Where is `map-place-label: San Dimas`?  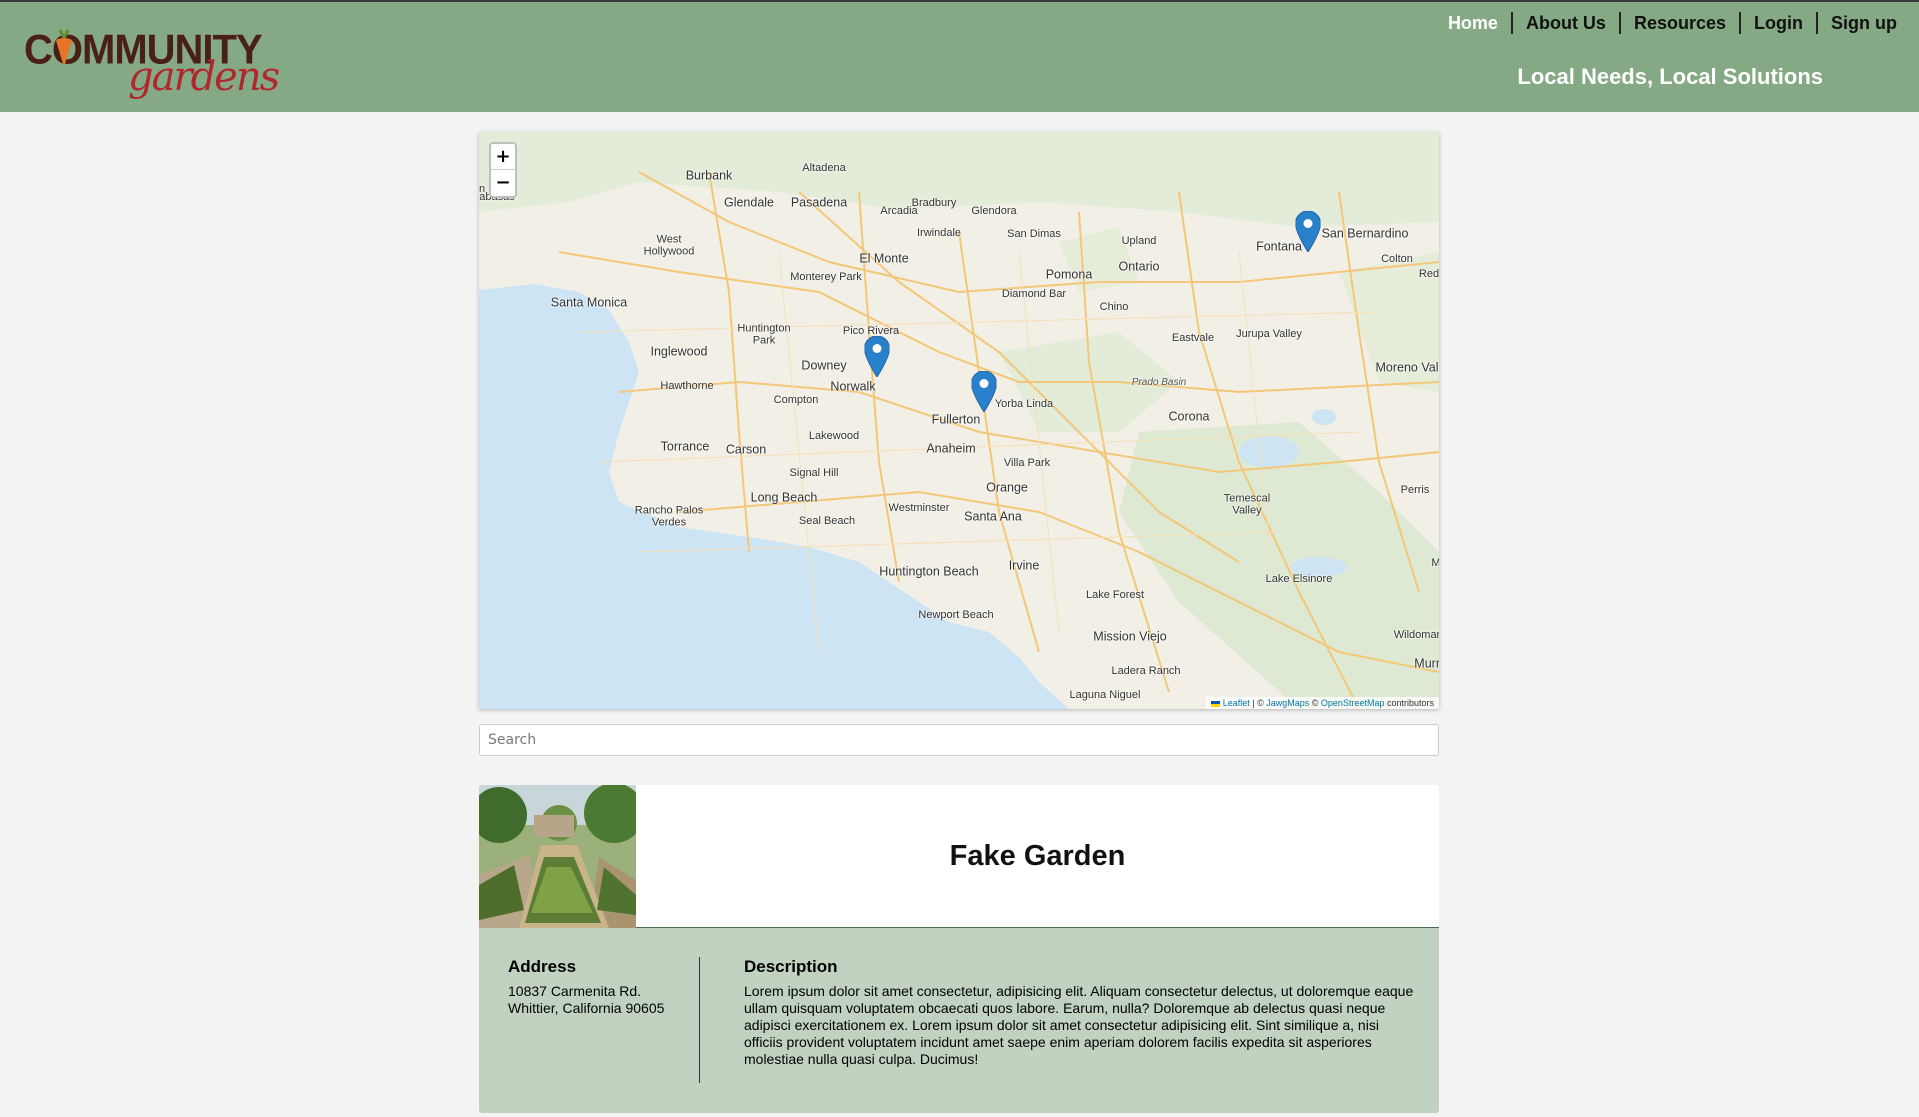 map-place-label: San Dimas is located at coordinates (1034, 234).